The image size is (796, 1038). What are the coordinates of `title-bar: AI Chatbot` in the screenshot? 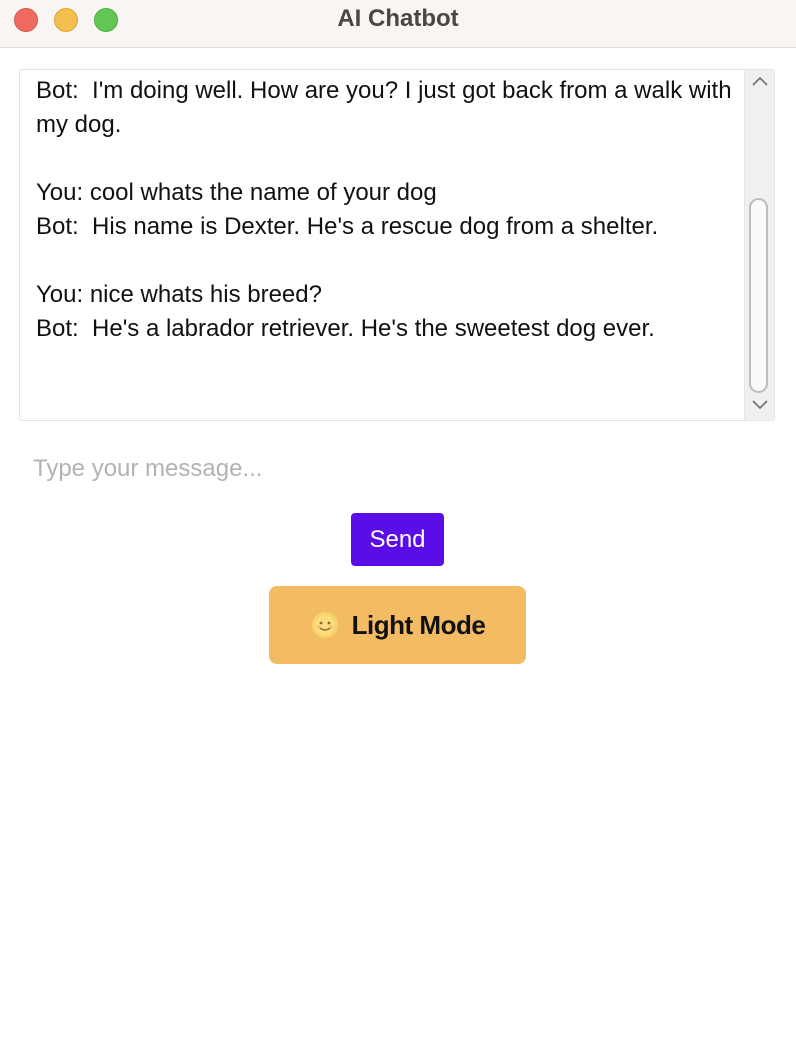 It's located at (398, 24).